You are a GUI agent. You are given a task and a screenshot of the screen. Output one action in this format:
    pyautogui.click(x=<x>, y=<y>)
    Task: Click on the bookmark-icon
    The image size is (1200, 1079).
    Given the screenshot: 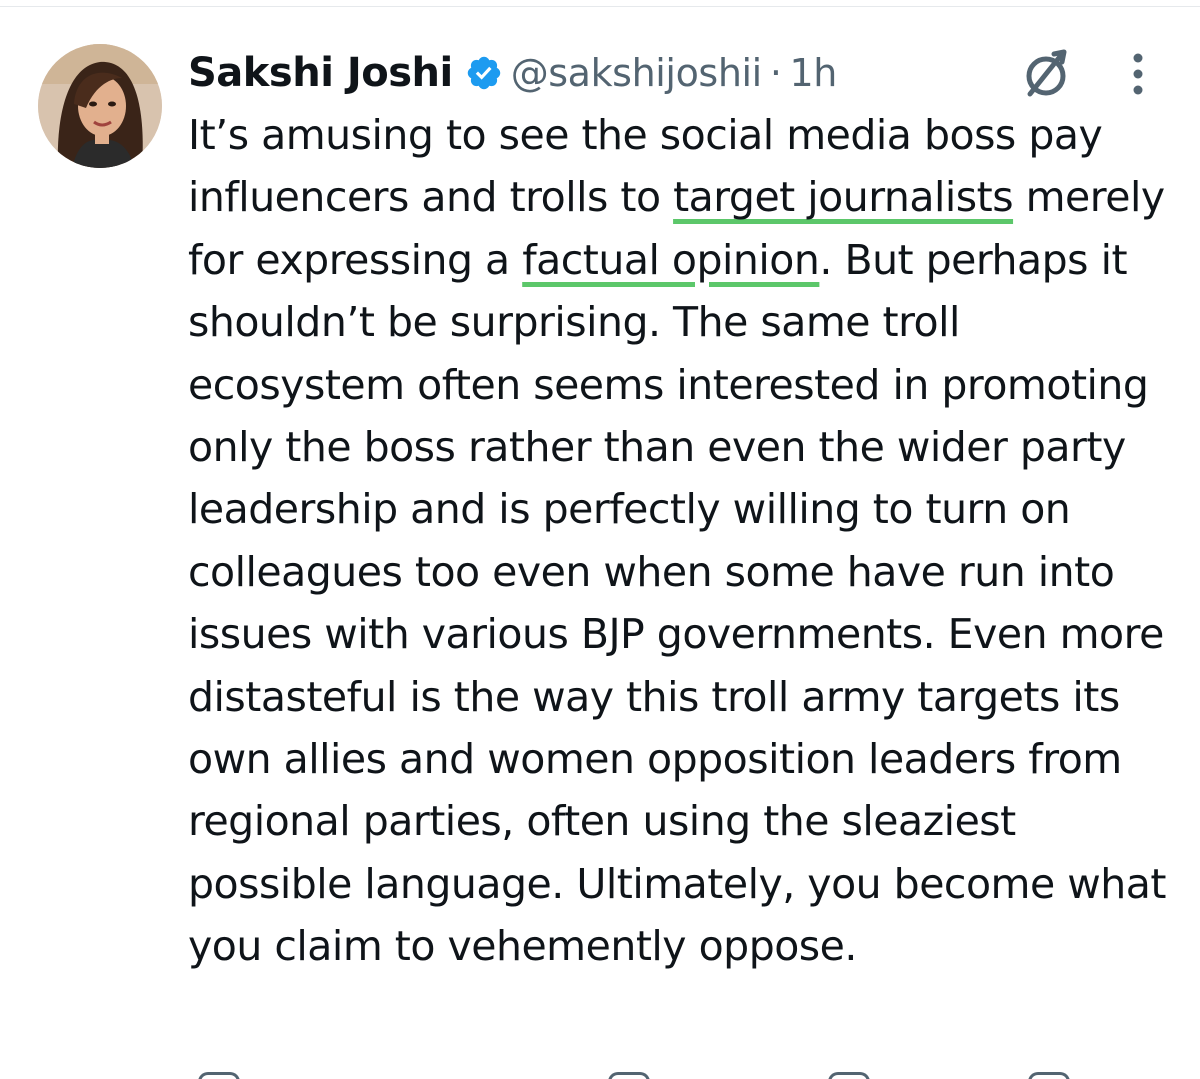 What is the action you would take?
    pyautogui.click(x=1049, y=1075)
    